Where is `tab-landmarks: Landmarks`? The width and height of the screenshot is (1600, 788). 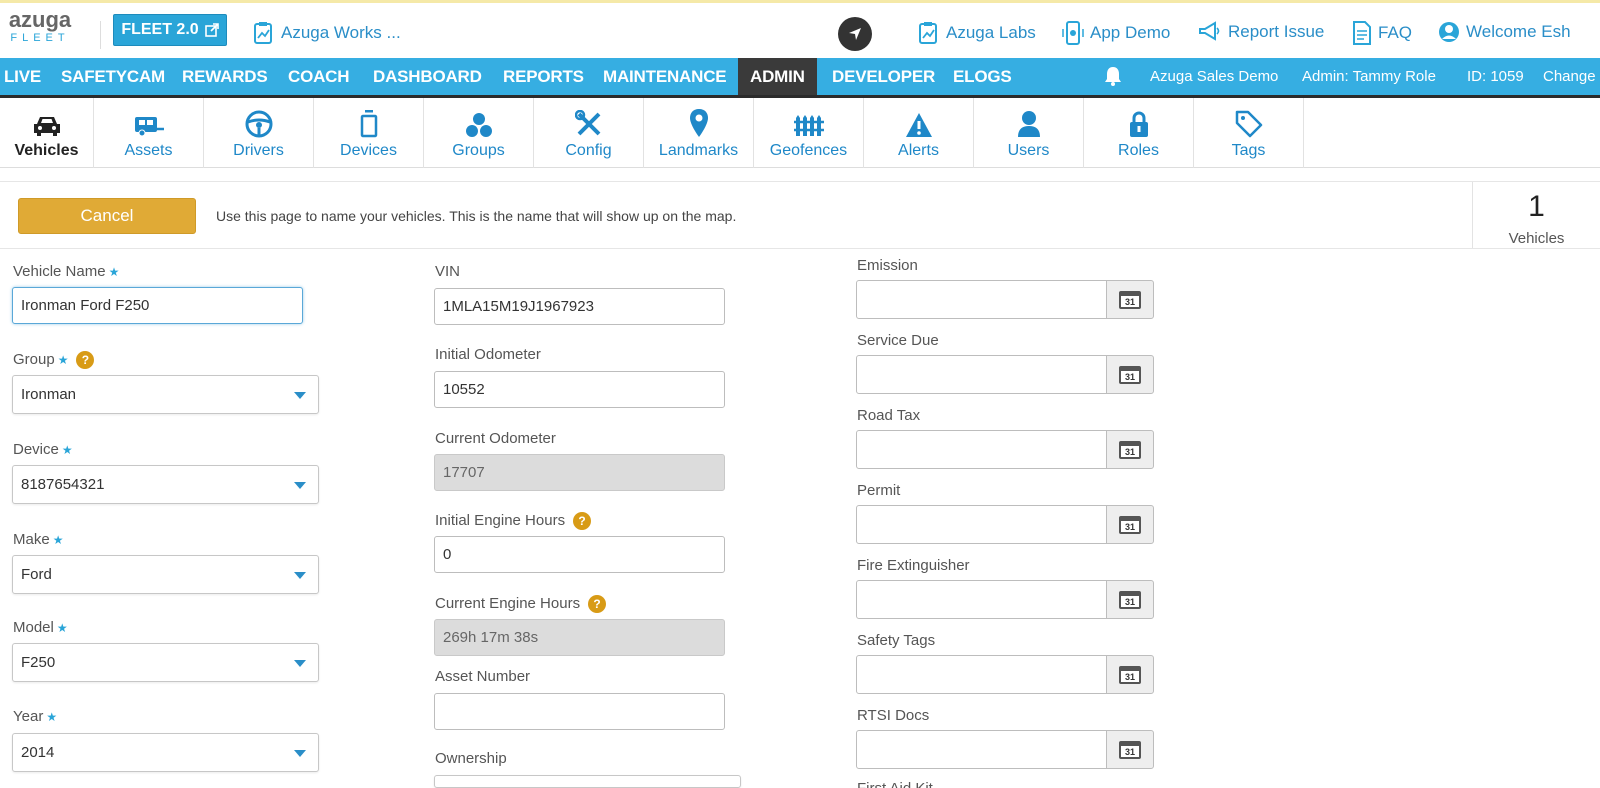
tab-landmarks: Landmarks is located at coordinates (699, 133).